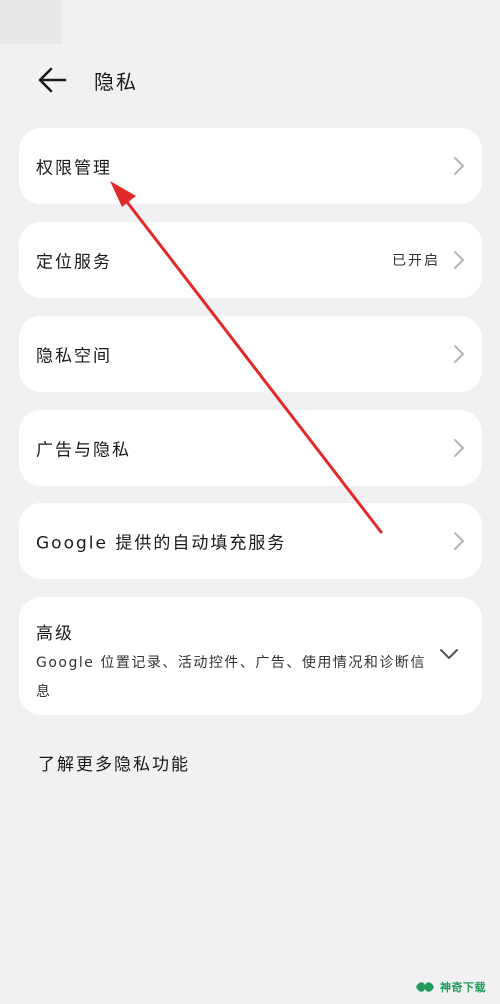  What do you see at coordinates (114, 762) in the screenshot?
I see `learn-more-link: 了解更多隐私功能` at bounding box center [114, 762].